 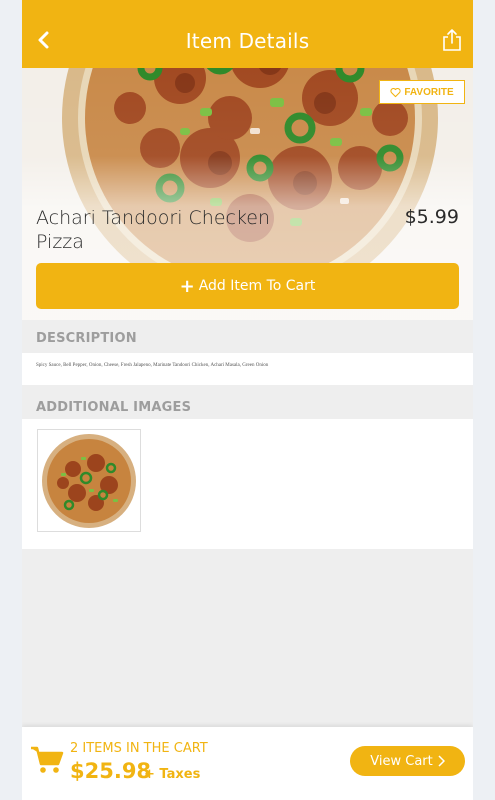 What do you see at coordinates (114, 407) in the screenshot?
I see `additional-images-heading: ADDITIONAL IMAGES` at bounding box center [114, 407].